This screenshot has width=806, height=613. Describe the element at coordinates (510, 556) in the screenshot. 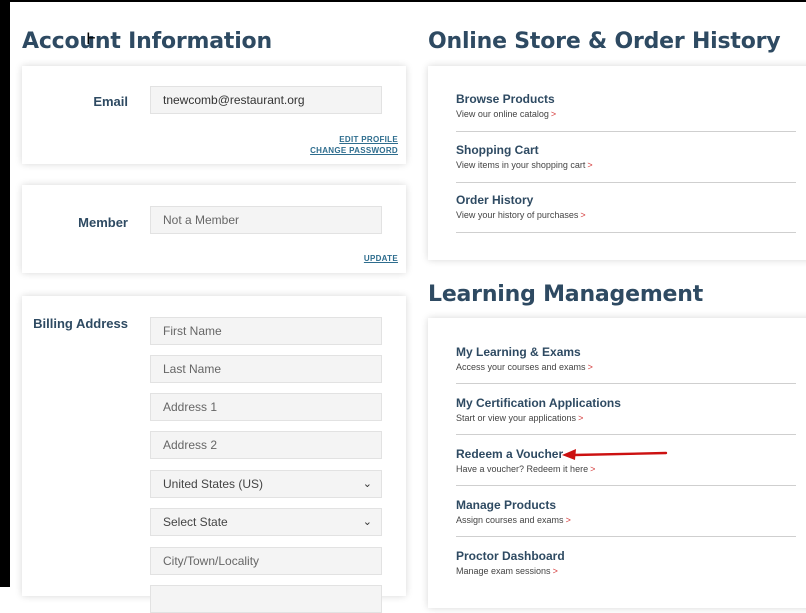

I see `proctor-dashboard-title: Proctor Dashboard` at that location.